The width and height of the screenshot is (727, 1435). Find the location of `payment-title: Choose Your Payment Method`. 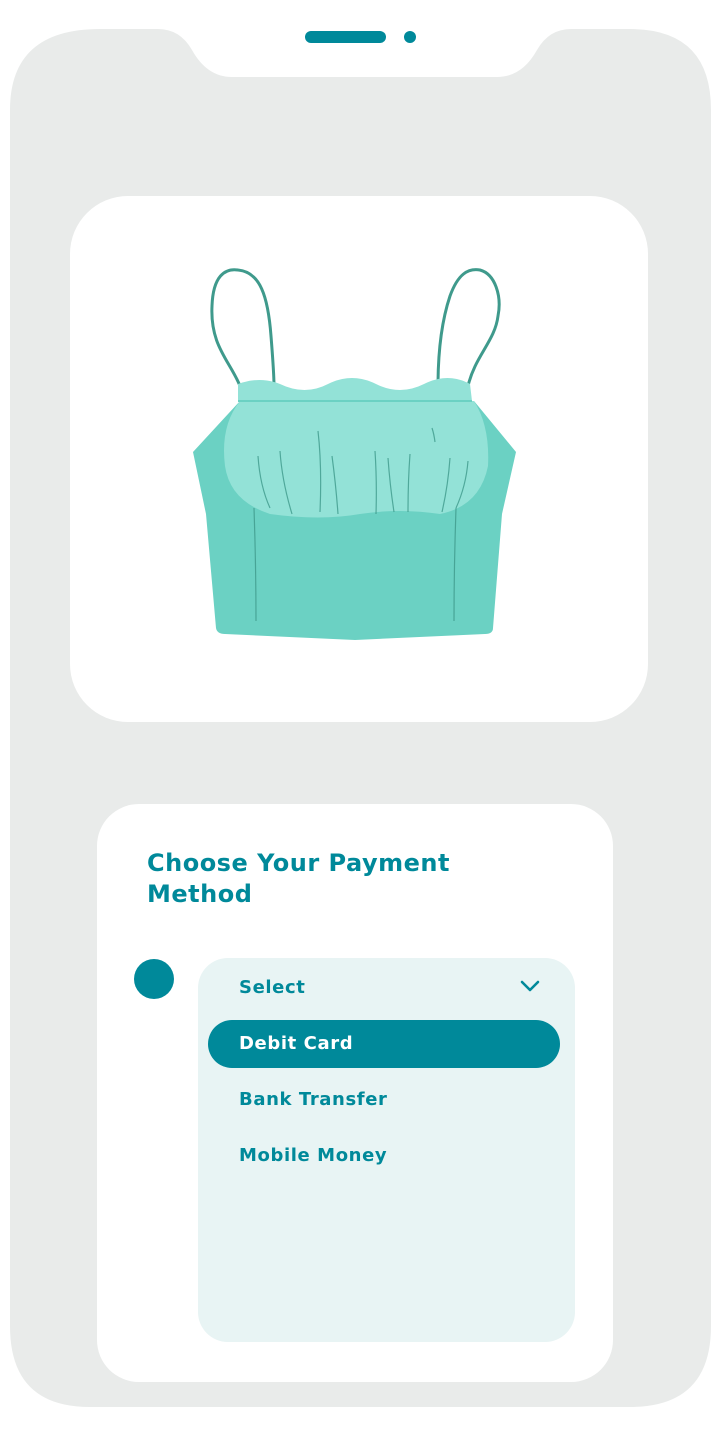

payment-title: Choose Your Payment Method is located at coordinates (298, 878).